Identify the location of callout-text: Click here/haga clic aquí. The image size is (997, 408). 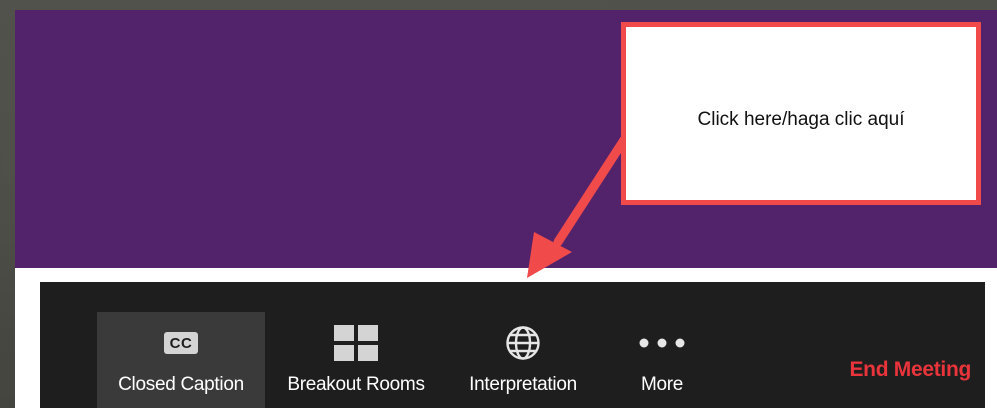
(801, 119).